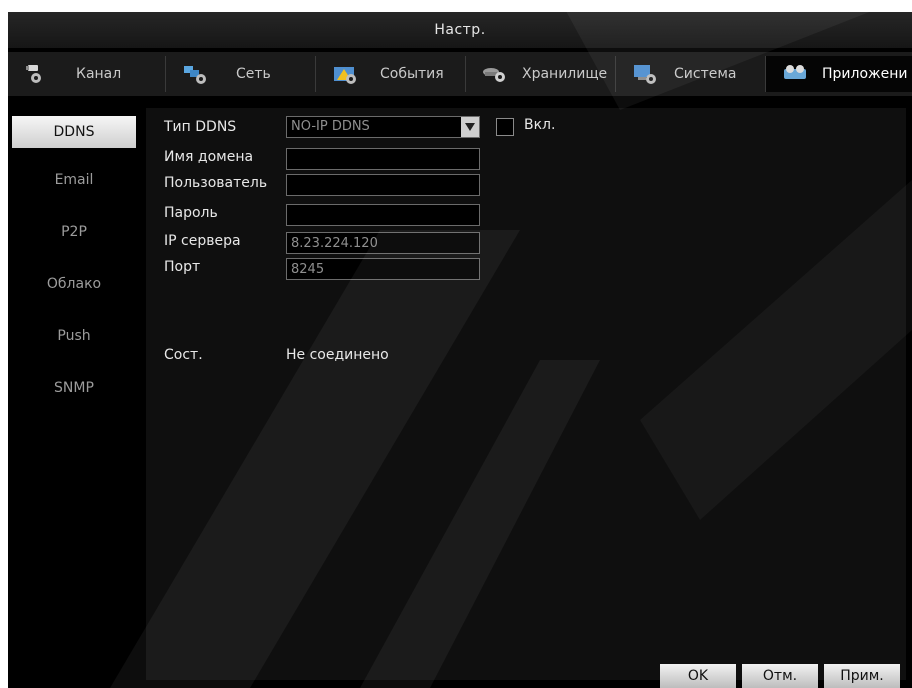 The width and height of the screenshot is (912, 688). Describe the element at coordinates (460, 30) in the screenshot. I see `window-title: Настр.` at that location.